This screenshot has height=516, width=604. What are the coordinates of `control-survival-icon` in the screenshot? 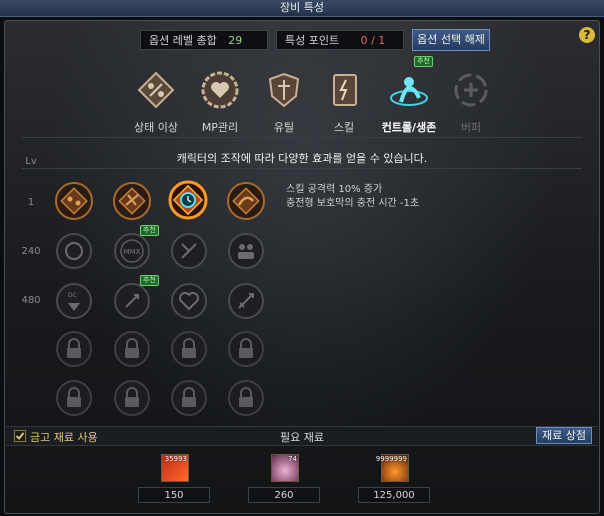 It's located at (409, 91).